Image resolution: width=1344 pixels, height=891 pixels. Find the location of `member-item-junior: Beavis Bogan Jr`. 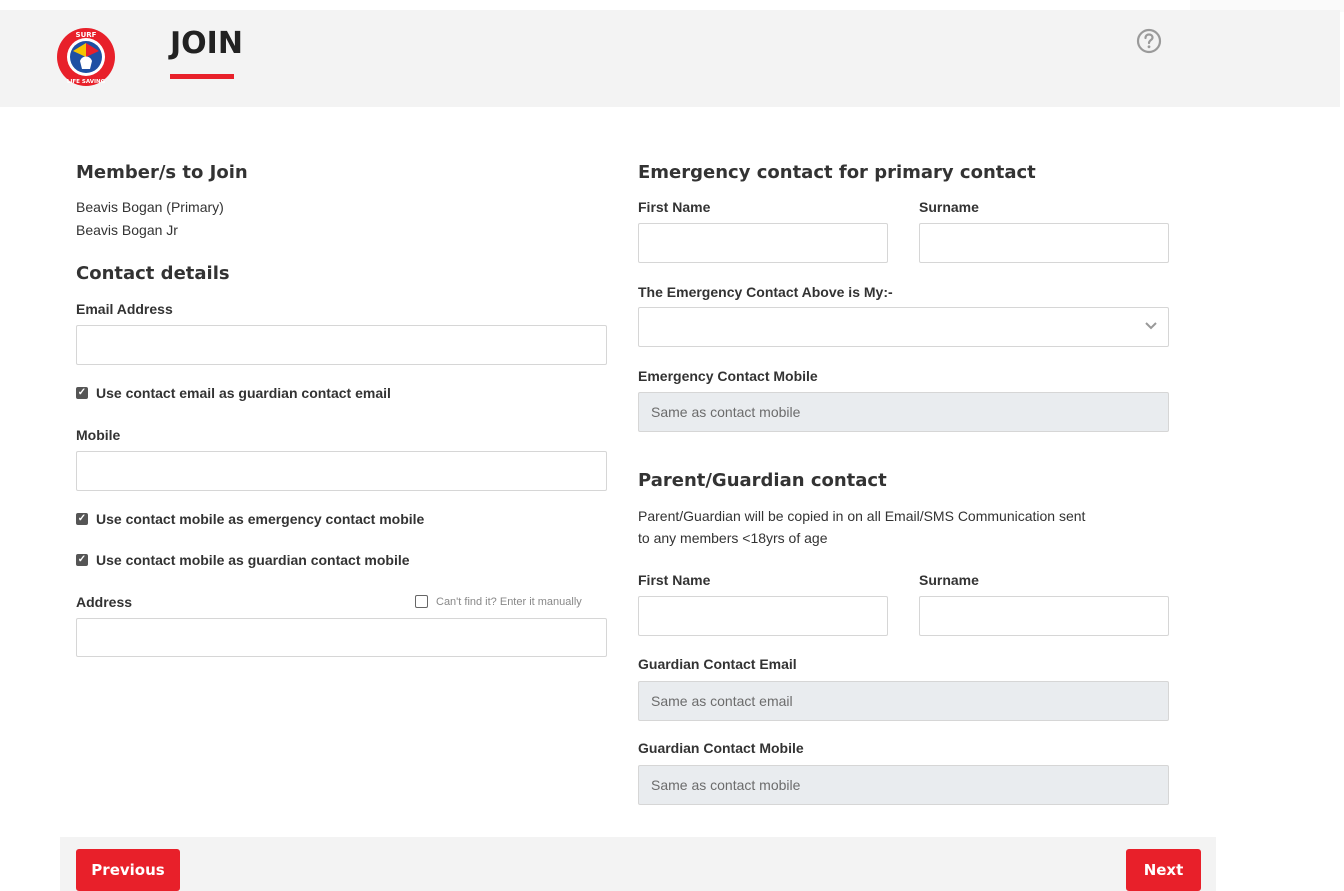

member-item-junior: Beavis Bogan Jr is located at coordinates (127, 230).